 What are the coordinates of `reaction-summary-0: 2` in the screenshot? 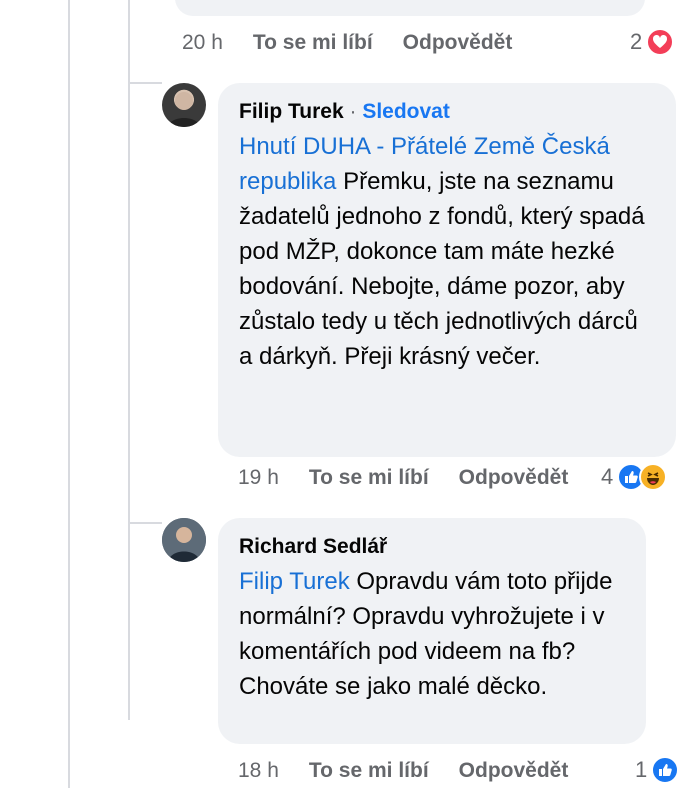 It's located at (652, 42).